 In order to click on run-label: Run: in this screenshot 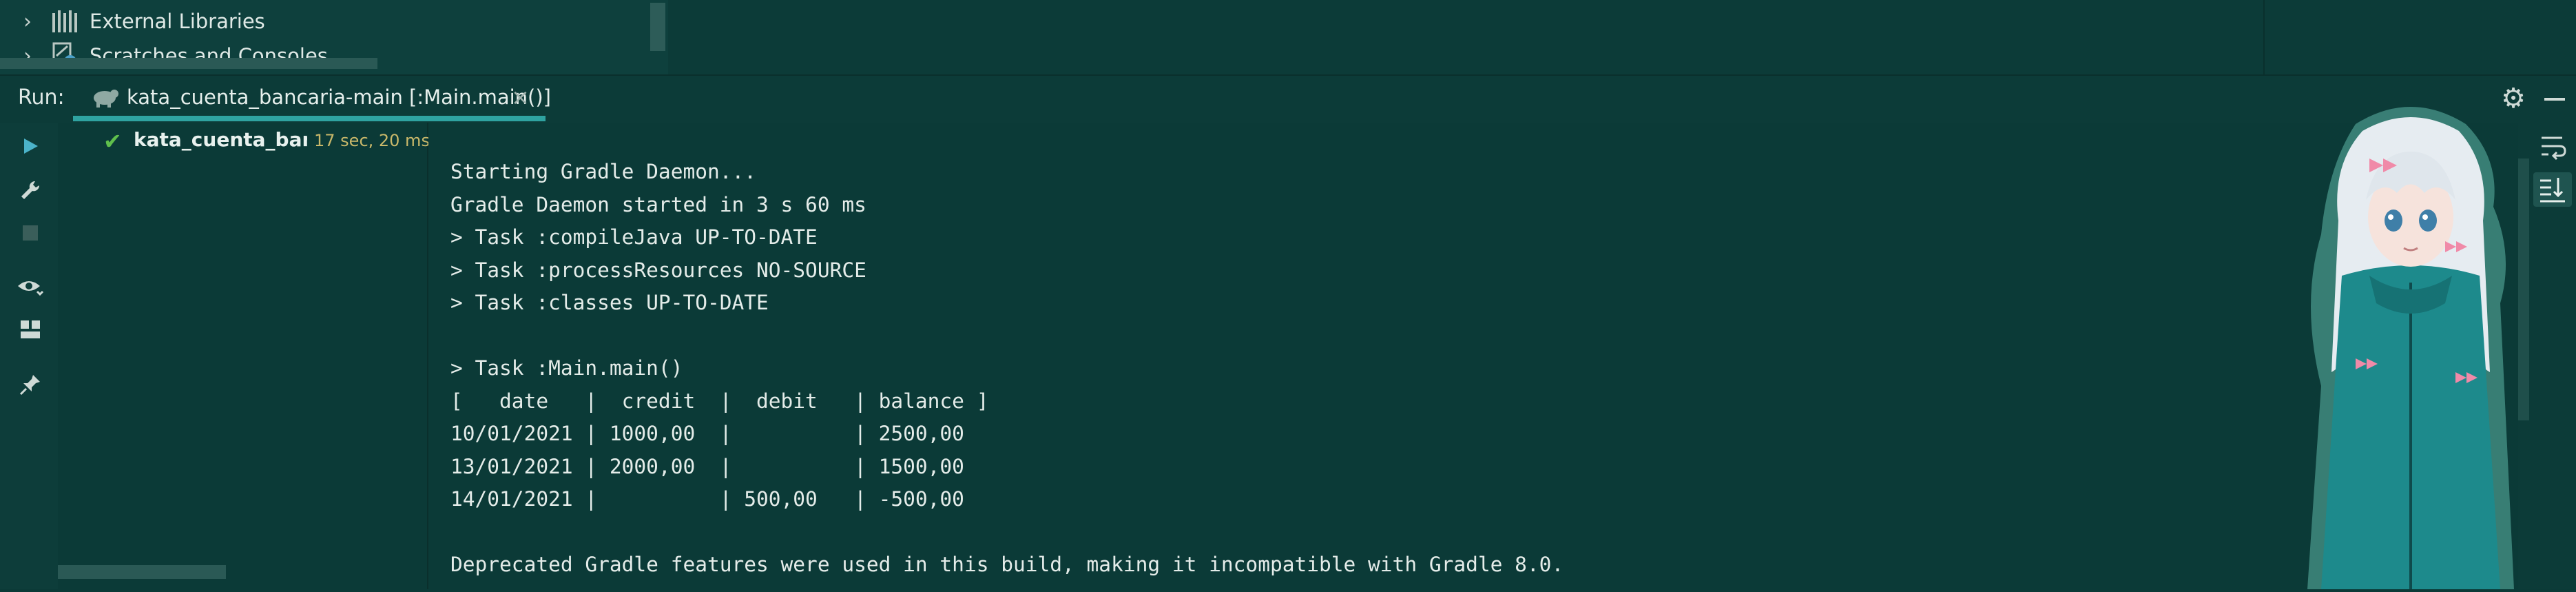, I will do `click(41, 97)`.